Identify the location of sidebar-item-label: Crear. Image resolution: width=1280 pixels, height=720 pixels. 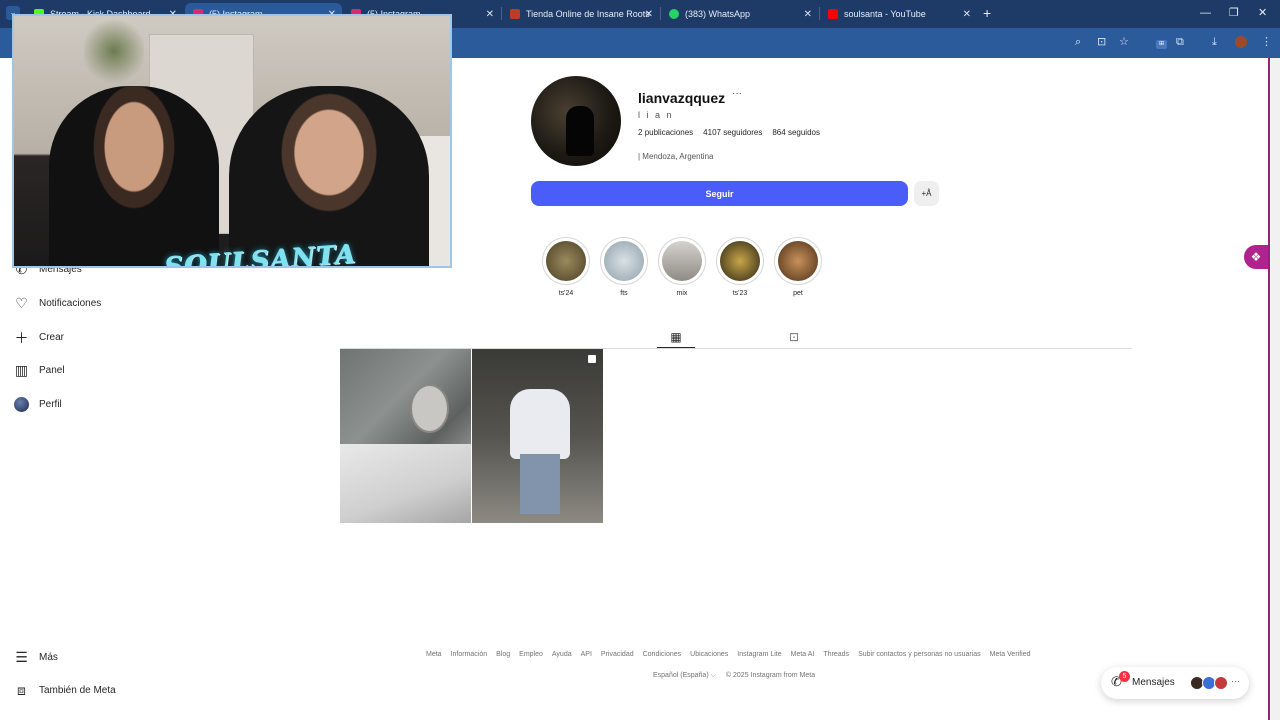
(52, 337).